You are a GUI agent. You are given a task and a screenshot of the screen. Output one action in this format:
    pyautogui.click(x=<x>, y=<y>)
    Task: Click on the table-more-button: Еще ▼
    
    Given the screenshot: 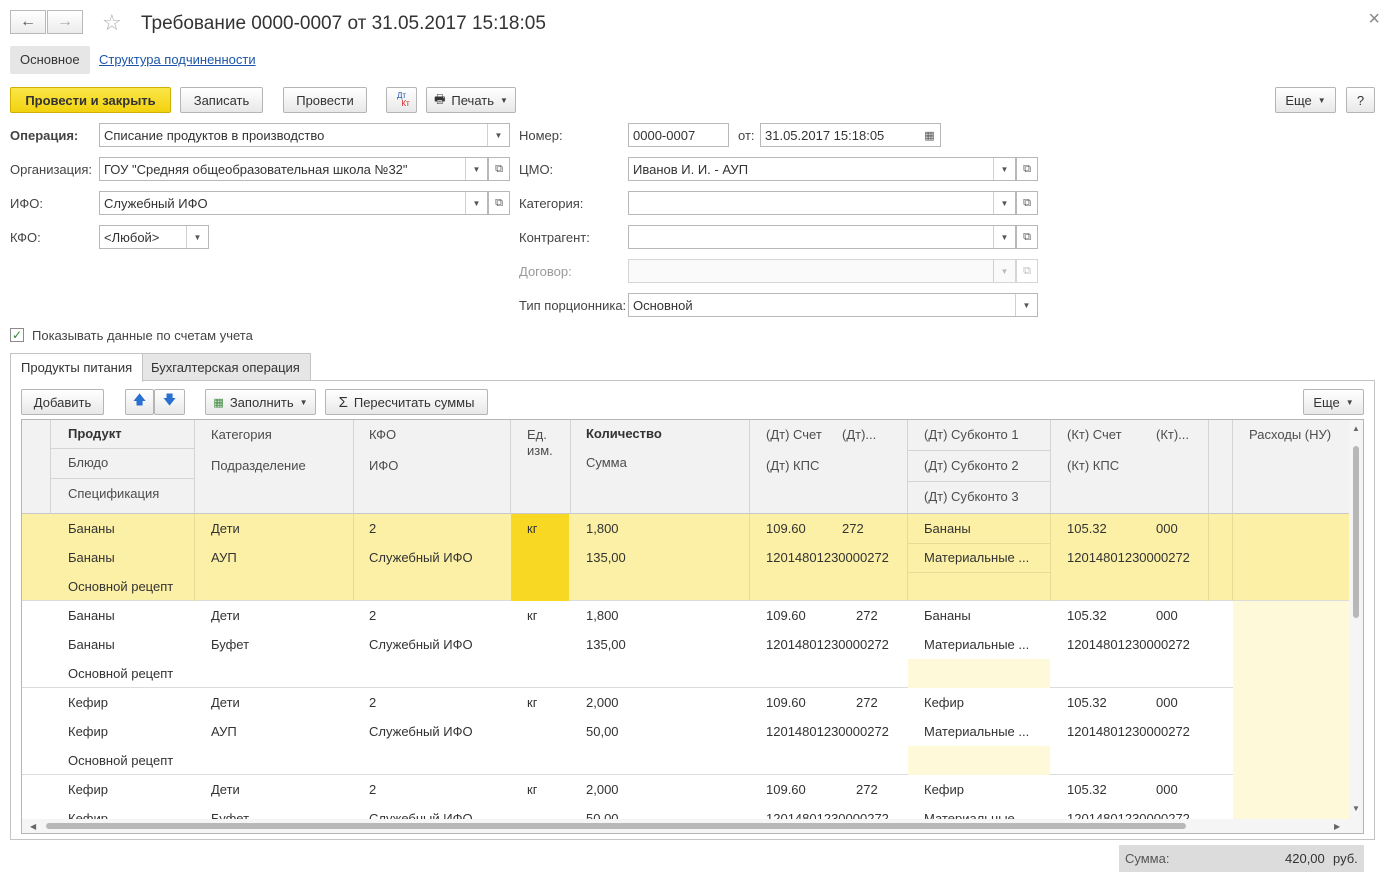 What is the action you would take?
    pyautogui.click(x=1333, y=402)
    